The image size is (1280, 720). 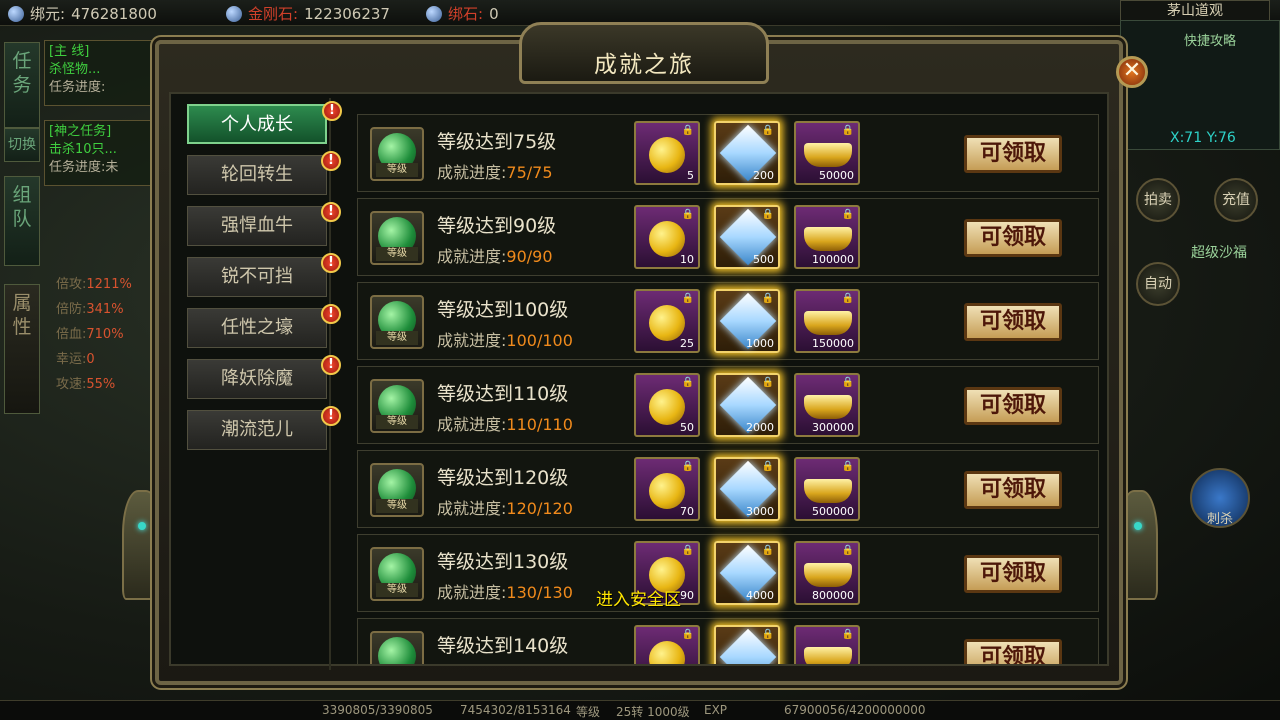 I want to click on attribute-tab: 属性, so click(x=22, y=349).